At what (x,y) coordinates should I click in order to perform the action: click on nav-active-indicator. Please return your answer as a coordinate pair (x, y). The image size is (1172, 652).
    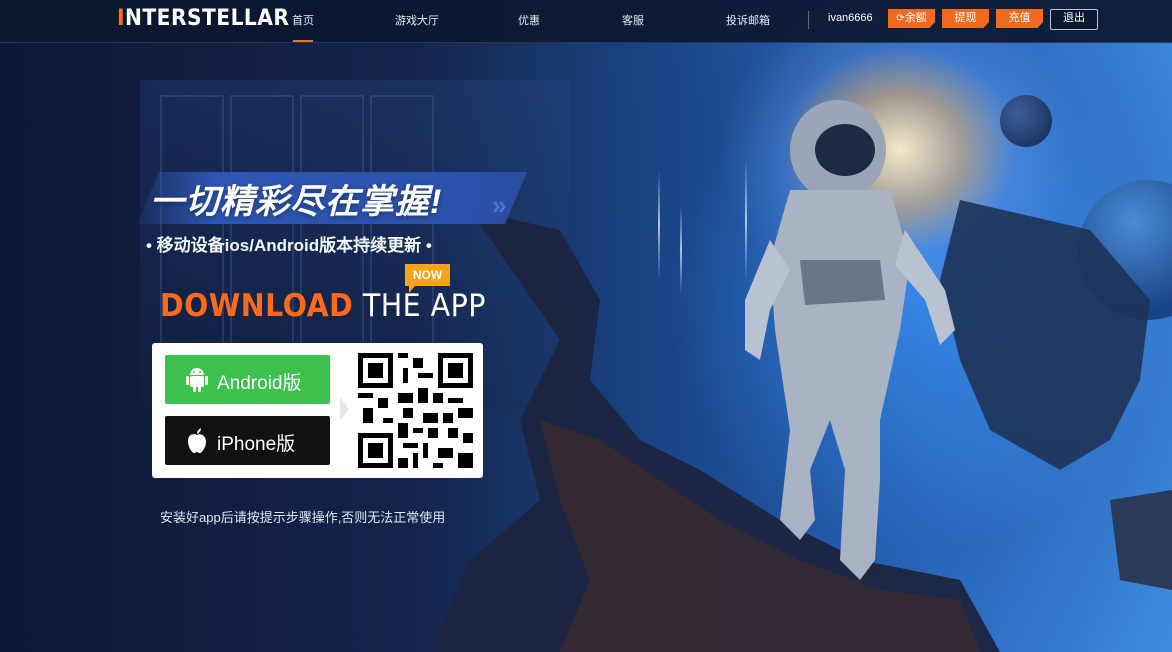
    Looking at the image, I should click on (303, 41).